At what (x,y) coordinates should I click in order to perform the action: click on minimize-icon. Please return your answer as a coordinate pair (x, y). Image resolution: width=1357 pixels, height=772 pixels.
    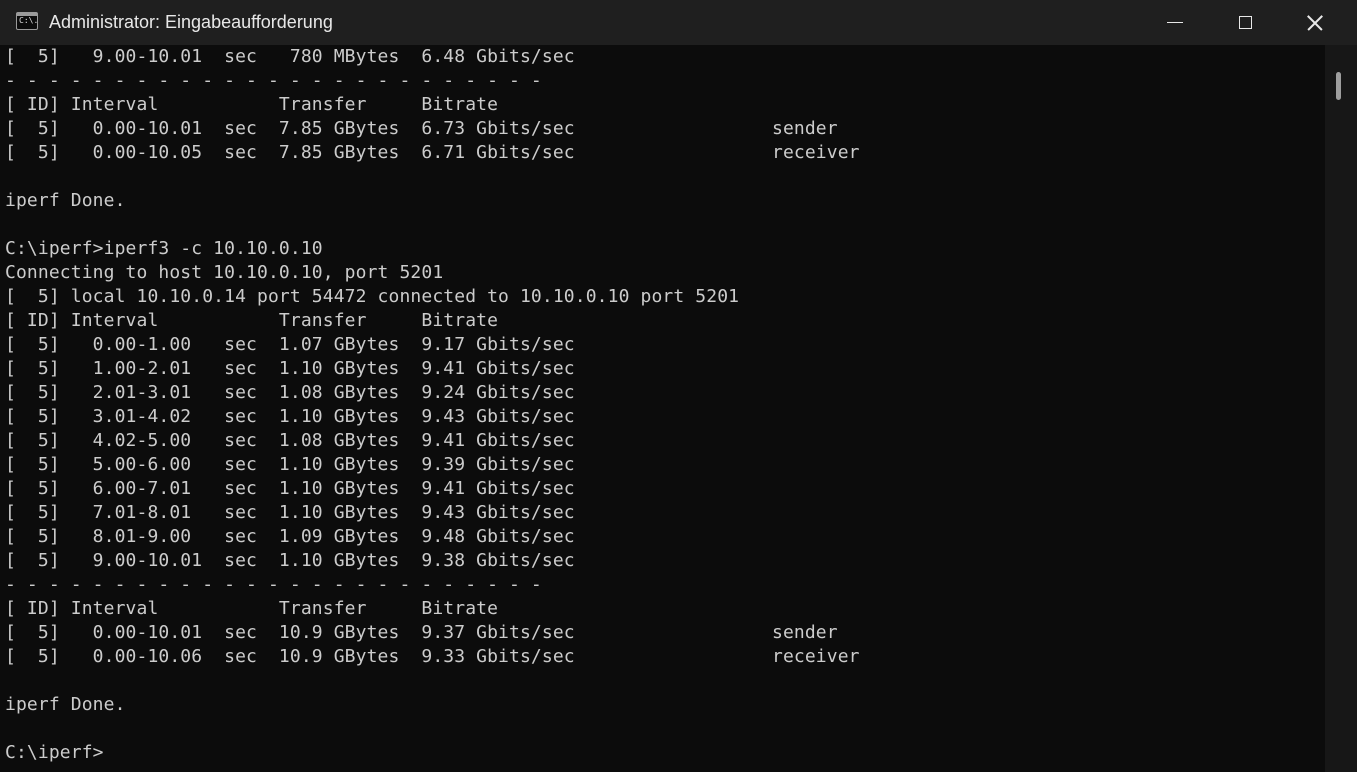
    Looking at the image, I should click on (1175, 22).